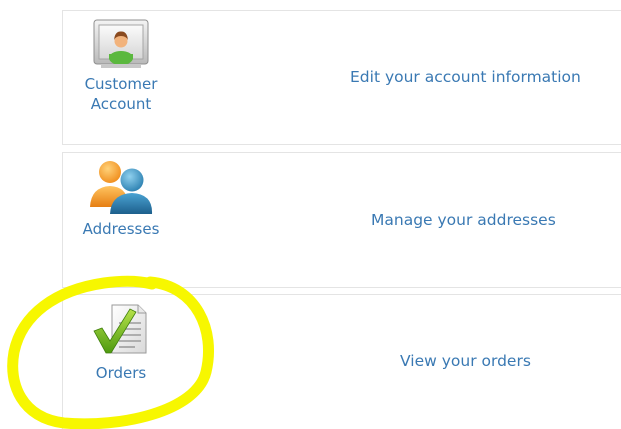  I want to click on addresses-link: Addresses, so click(121, 198).